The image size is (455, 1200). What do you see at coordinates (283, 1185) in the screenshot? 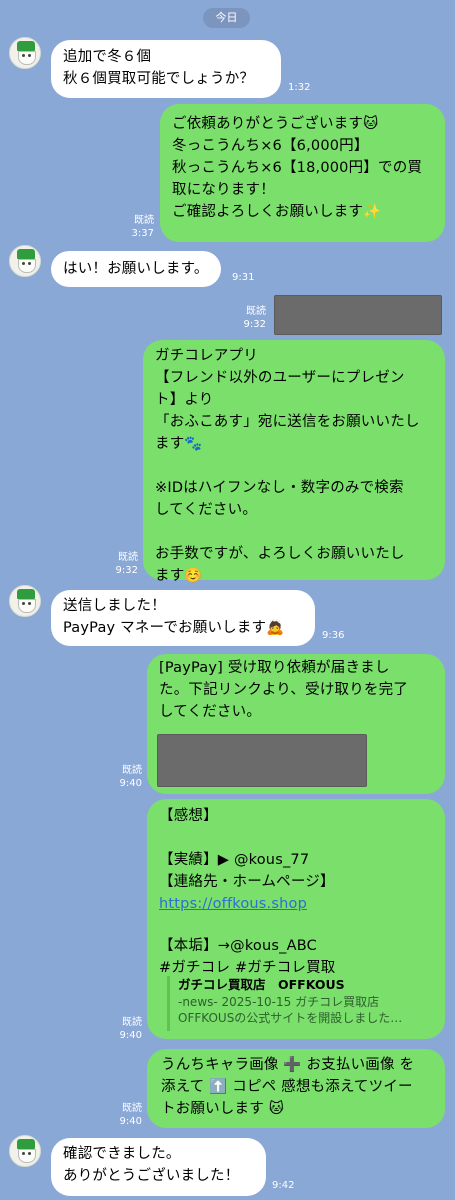
I see `message-time: 9:42` at bounding box center [283, 1185].